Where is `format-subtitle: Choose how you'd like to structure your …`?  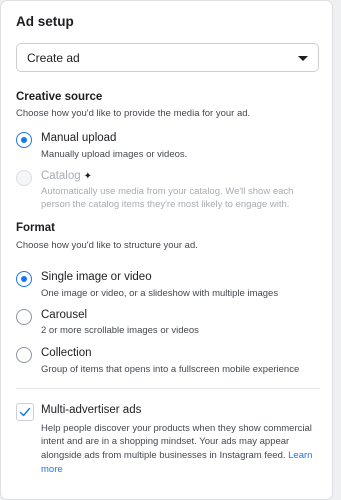
format-subtitle: Choose how you'd like to structure your … is located at coordinates (107, 245).